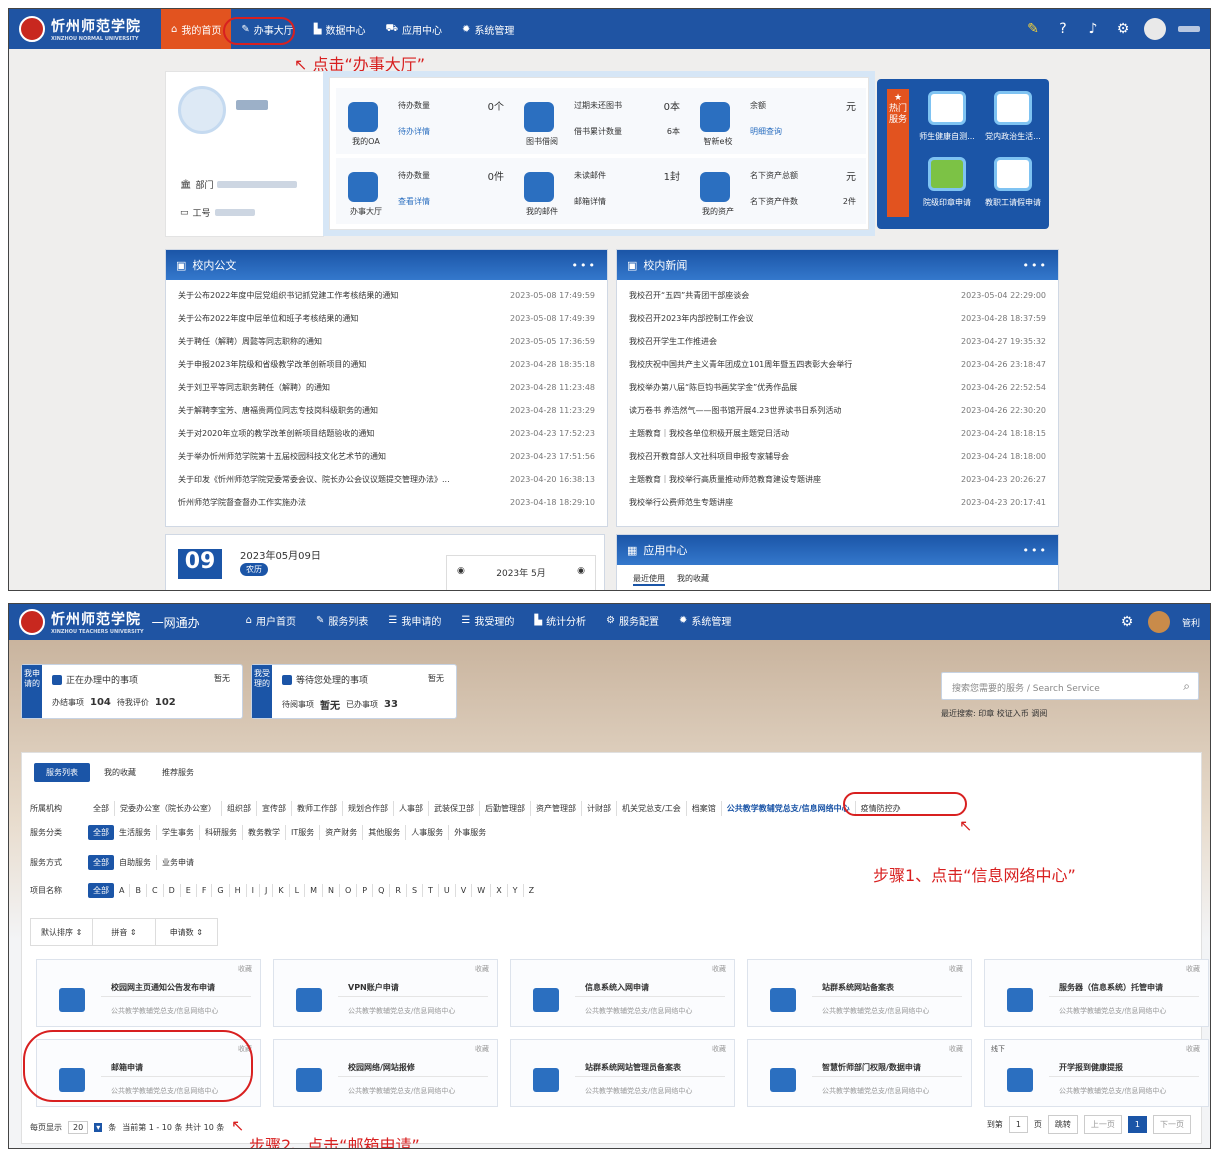 This screenshot has width=1217, height=1157. Describe the element at coordinates (381, 1067) in the screenshot. I see `service-name: 校园网络/网站报修` at that location.